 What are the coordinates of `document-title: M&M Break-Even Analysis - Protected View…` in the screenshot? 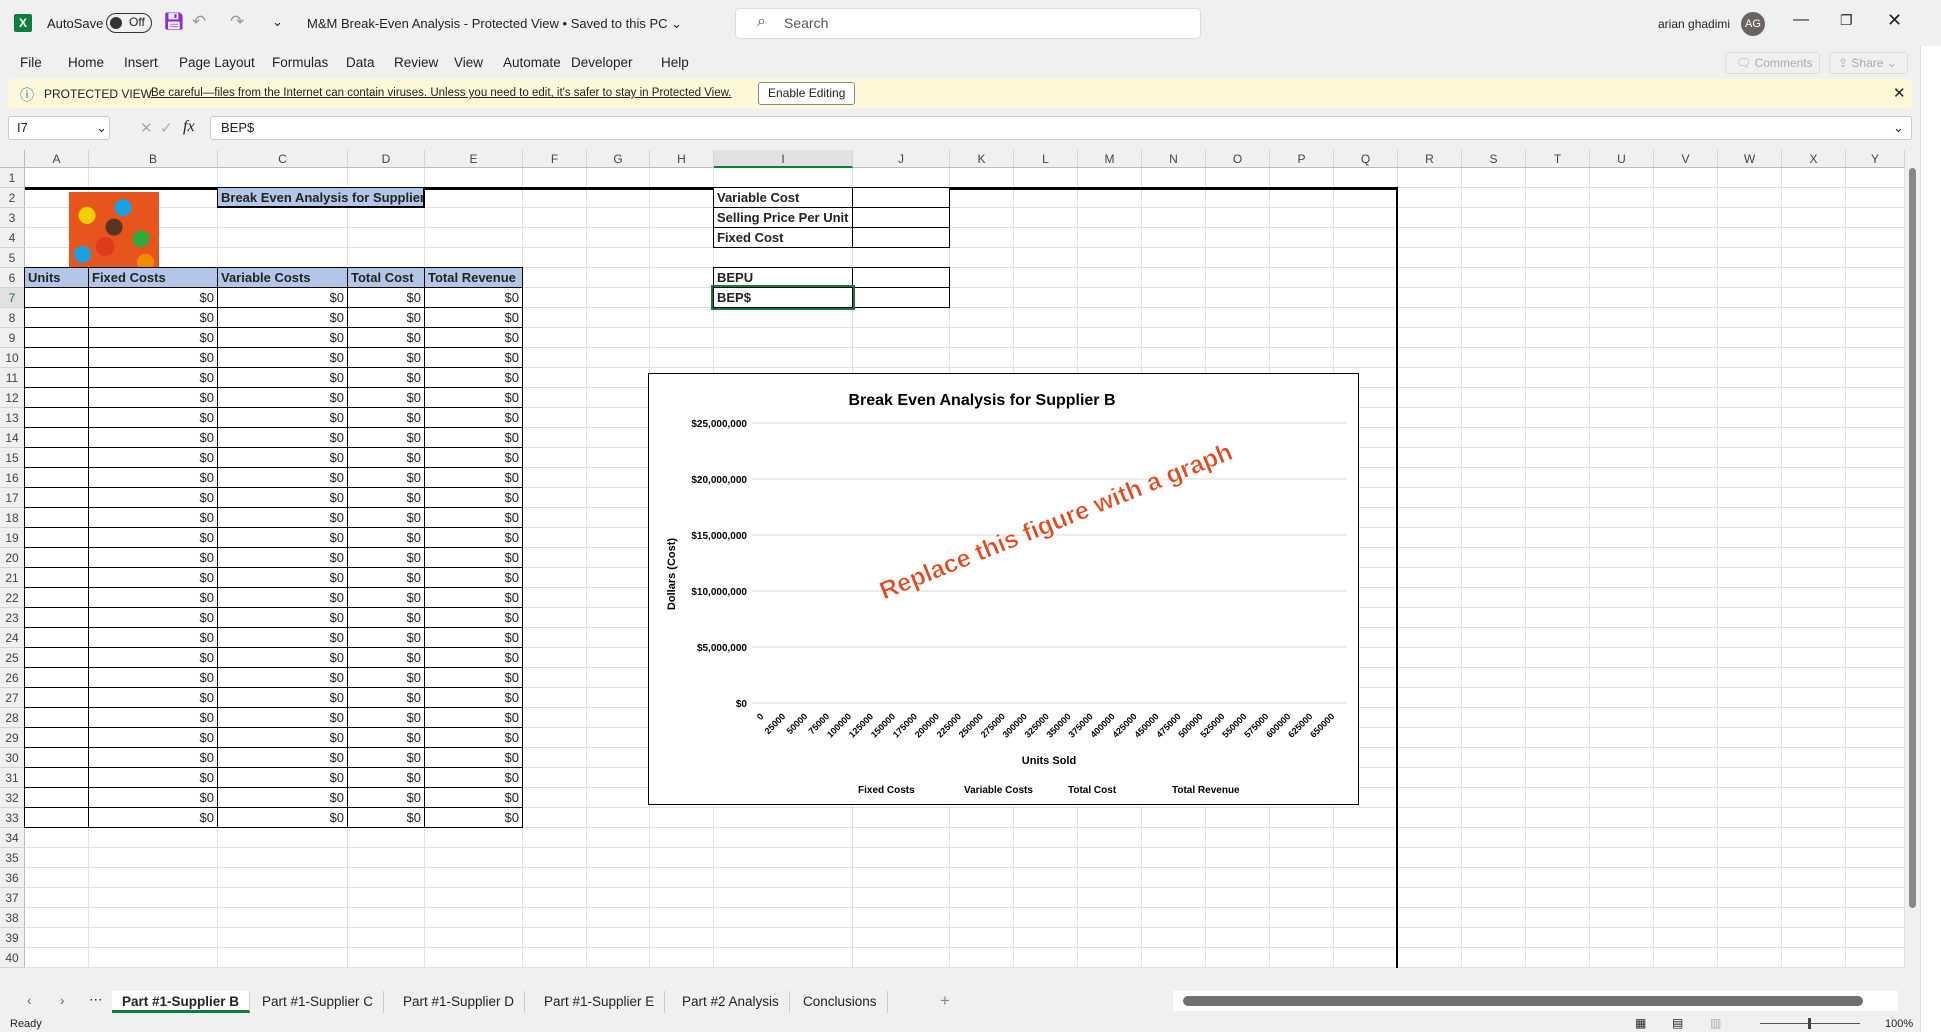 It's located at (494, 24).